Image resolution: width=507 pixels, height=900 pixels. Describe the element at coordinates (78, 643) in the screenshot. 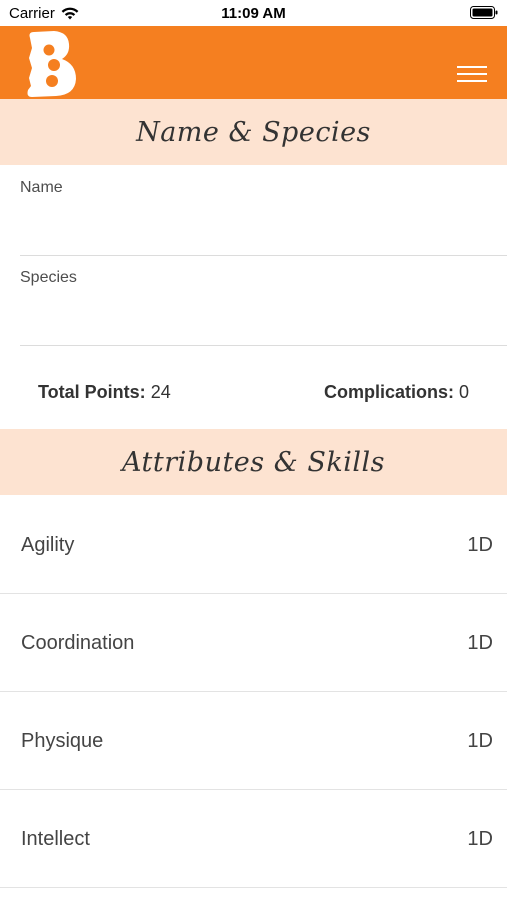

I see `attribute-name: Coordination` at that location.